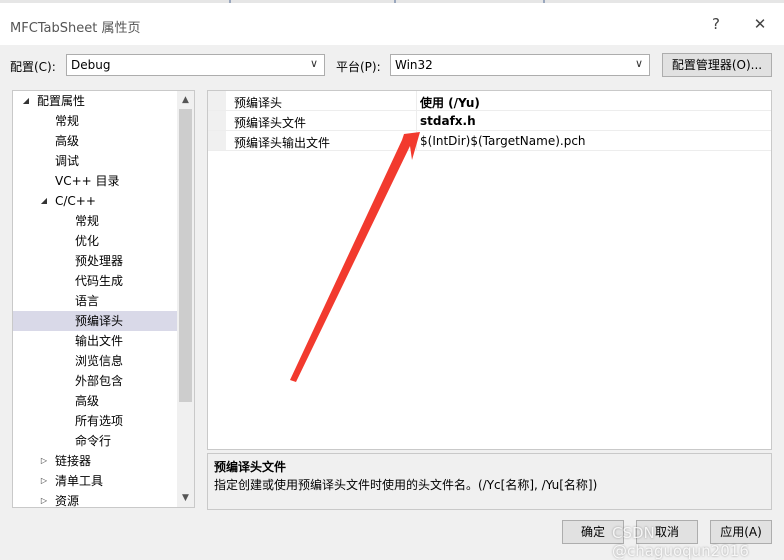 Image resolution: width=784 pixels, height=560 pixels. I want to click on annotation-arrow, so click(355, 257).